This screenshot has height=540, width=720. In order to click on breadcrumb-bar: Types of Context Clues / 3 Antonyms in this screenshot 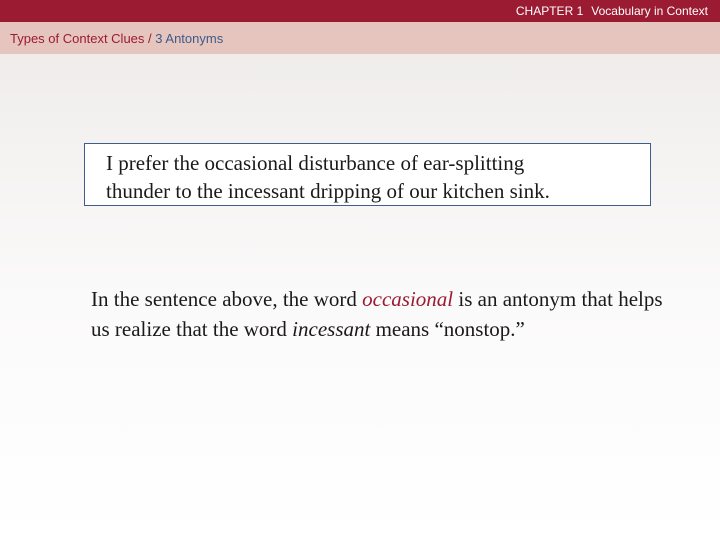, I will do `click(360, 38)`.